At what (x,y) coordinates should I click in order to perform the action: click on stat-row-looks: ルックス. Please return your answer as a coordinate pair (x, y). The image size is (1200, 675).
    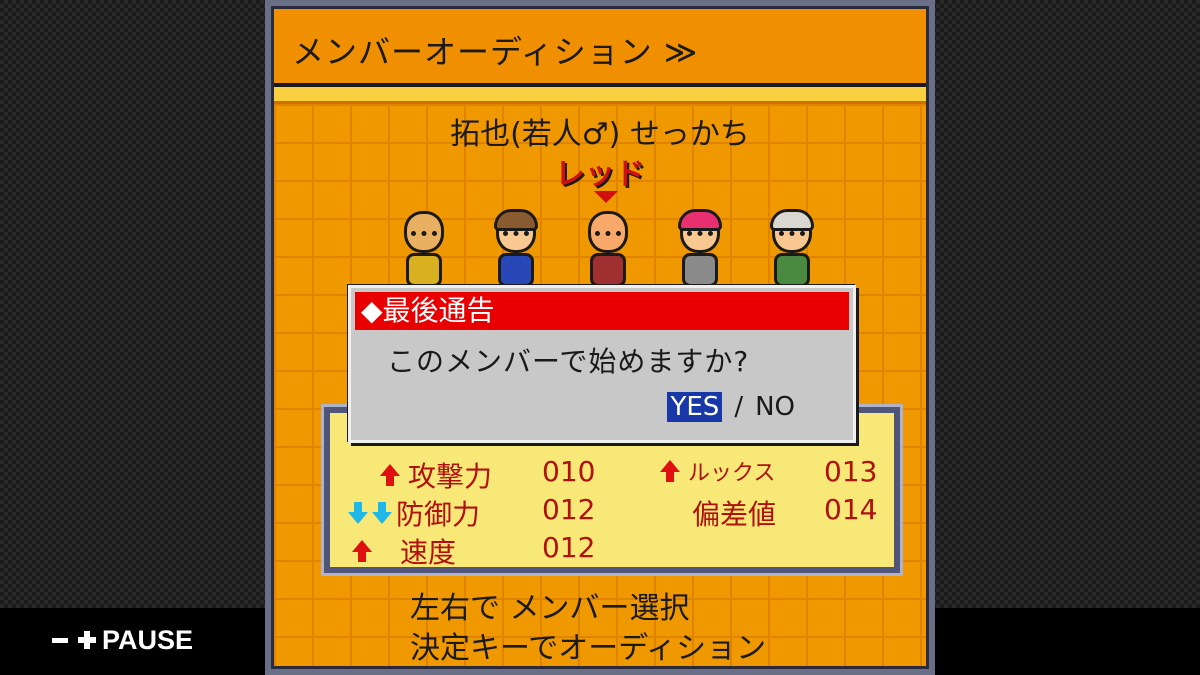
    Looking at the image, I should click on (717, 471).